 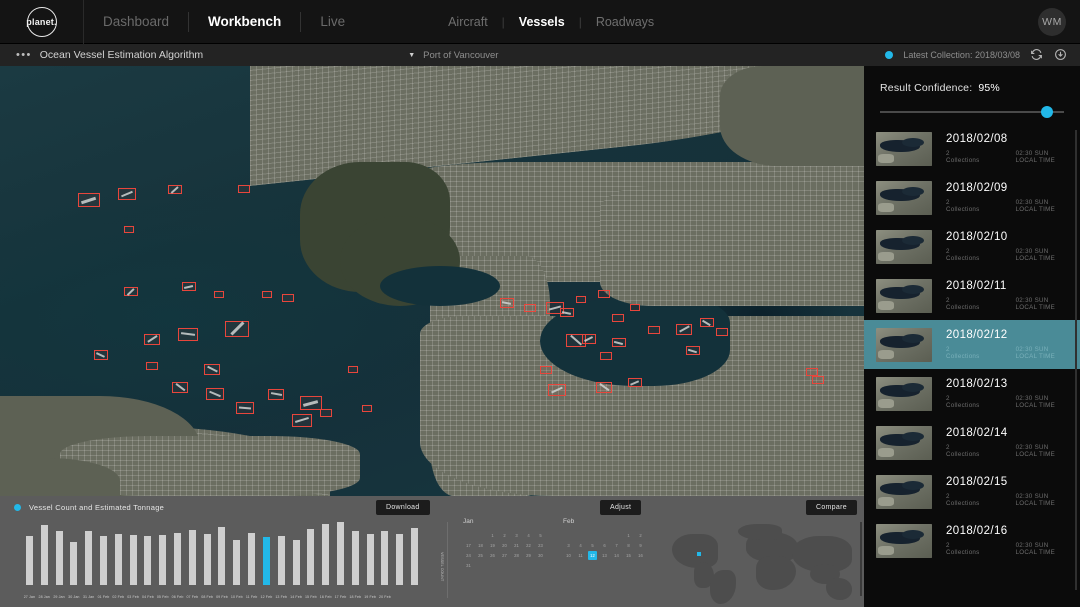 I want to click on calendar-day: 28, so click(x=516, y=555).